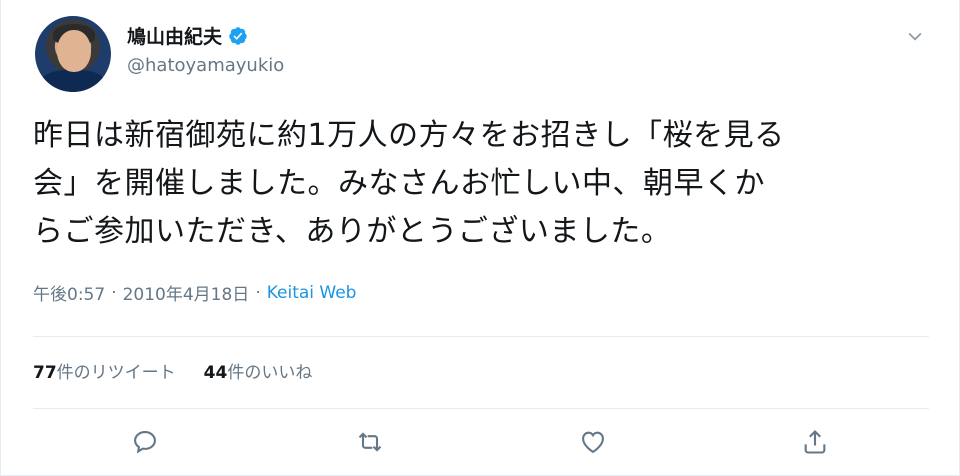 Image resolution: width=960 pixels, height=476 pixels. Describe the element at coordinates (45, 373) in the screenshot. I see `retweets-count: 77` at that location.